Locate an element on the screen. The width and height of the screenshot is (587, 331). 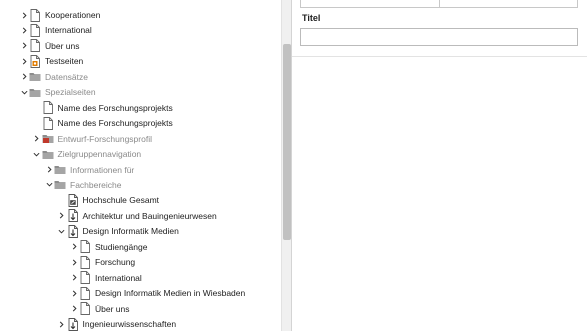
tree-node-label: Kooperationen is located at coordinates (72, 15).